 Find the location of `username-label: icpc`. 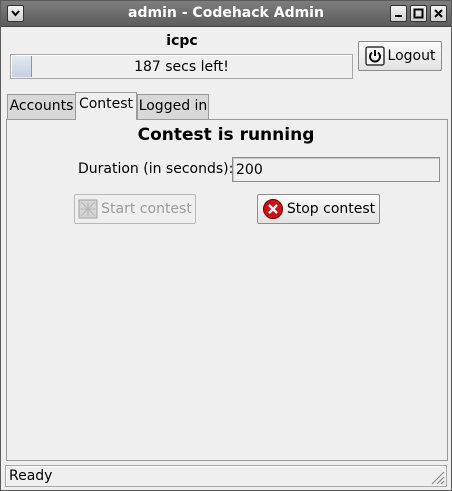

username-label: icpc is located at coordinates (182, 41).